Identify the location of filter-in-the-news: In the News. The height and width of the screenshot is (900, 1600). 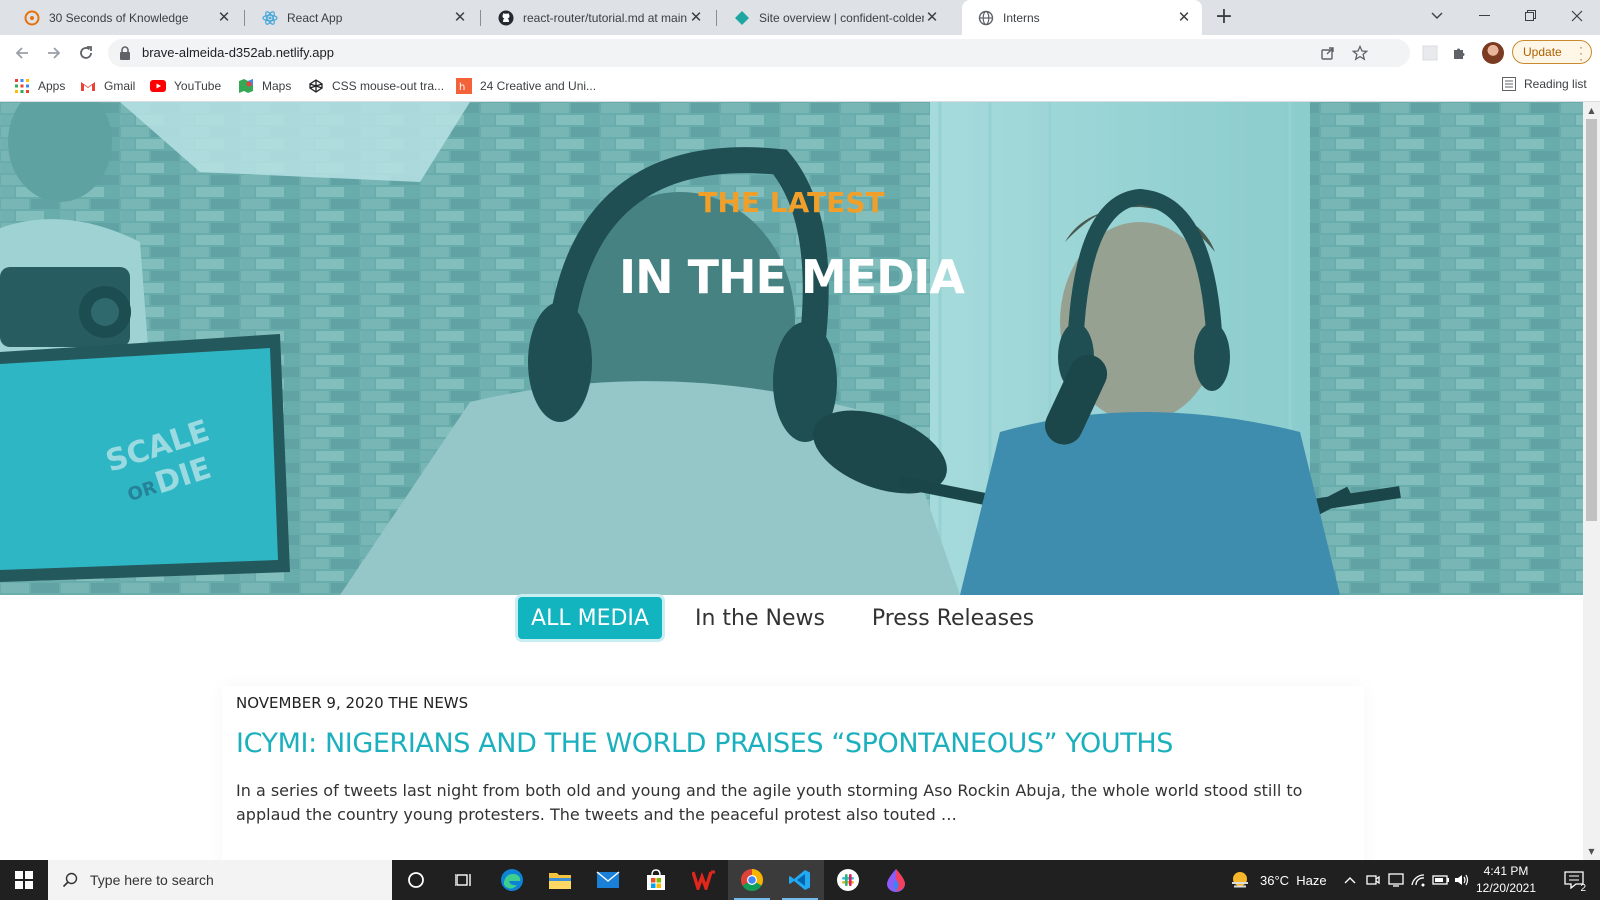
(760, 618).